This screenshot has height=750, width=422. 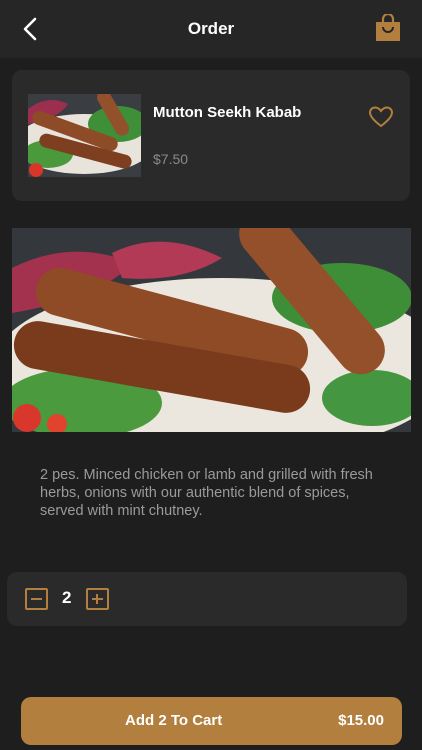 What do you see at coordinates (97, 599) in the screenshot?
I see `plus-square-icon` at bounding box center [97, 599].